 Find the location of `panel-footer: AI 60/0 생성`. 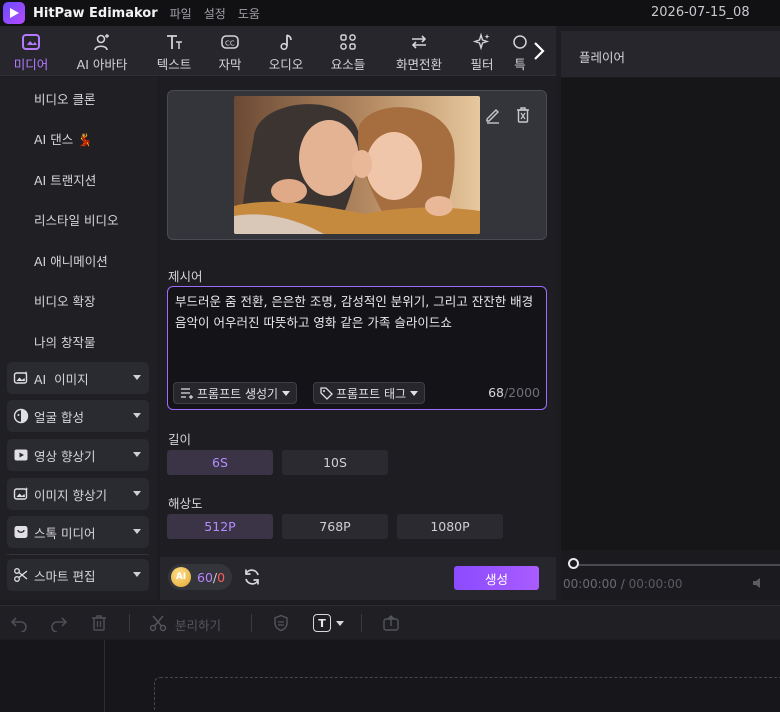

panel-footer: AI 60/0 생성 is located at coordinates (358, 578).